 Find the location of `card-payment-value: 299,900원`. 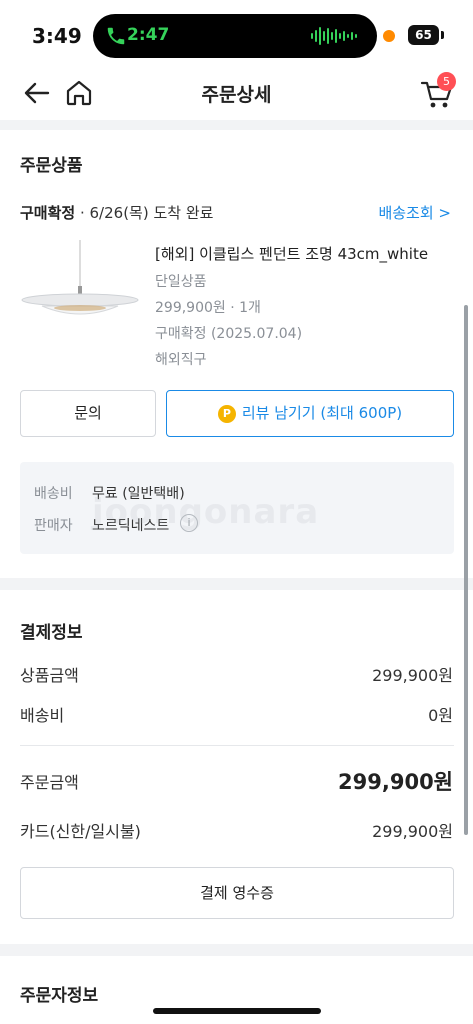

card-payment-value: 299,900원 is located at coordinates (412, 831).